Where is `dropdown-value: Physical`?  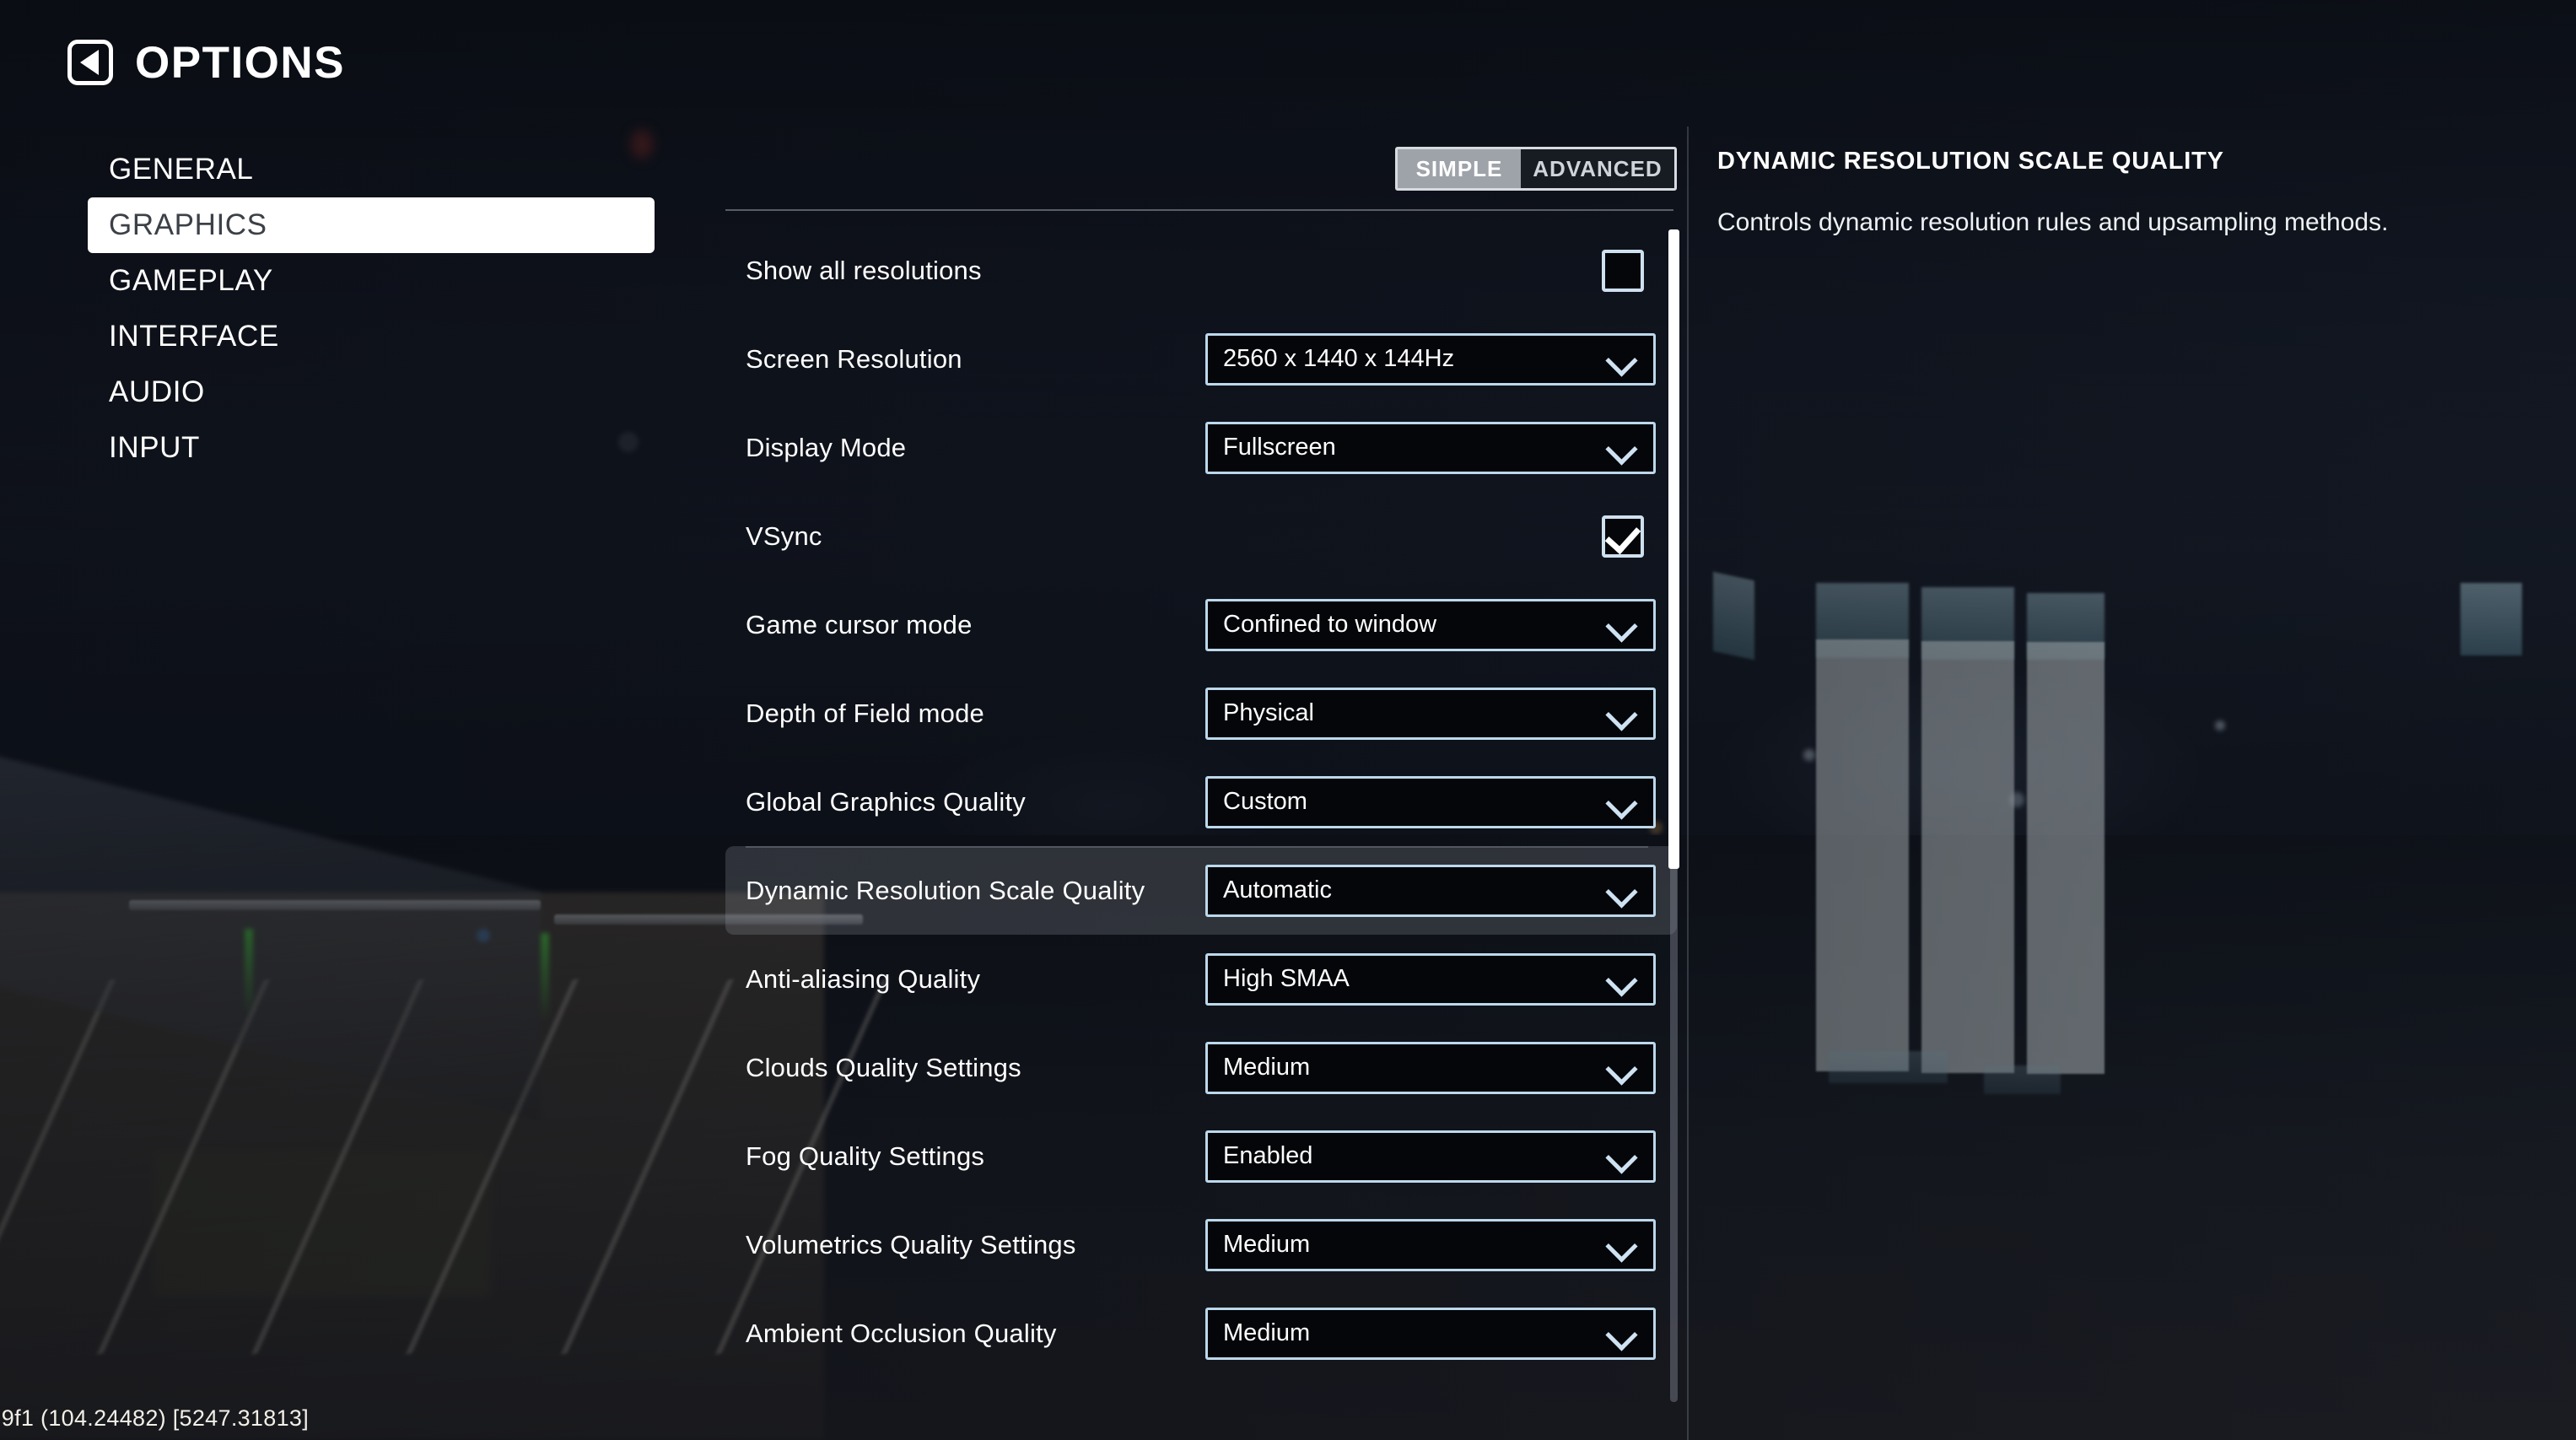
dropdown-value: Physical is located at coordinates (1268, 712).